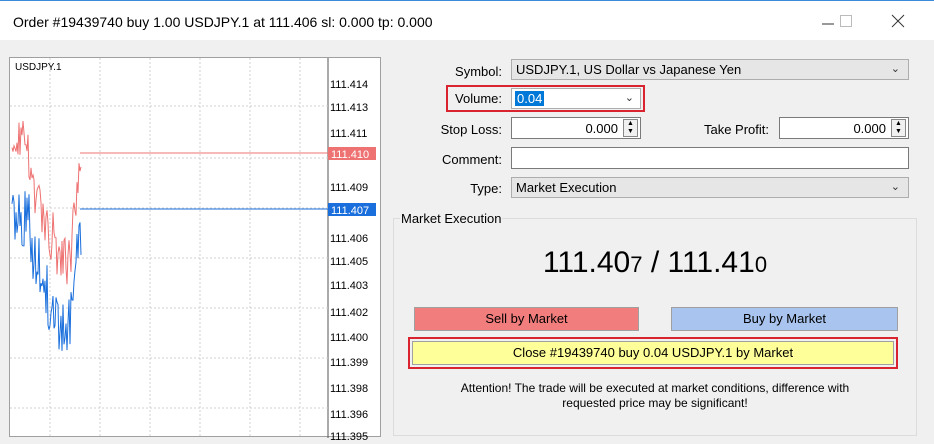 This screenshot has height=444, width=934. I want to click on comment-field, so click(710, 158).